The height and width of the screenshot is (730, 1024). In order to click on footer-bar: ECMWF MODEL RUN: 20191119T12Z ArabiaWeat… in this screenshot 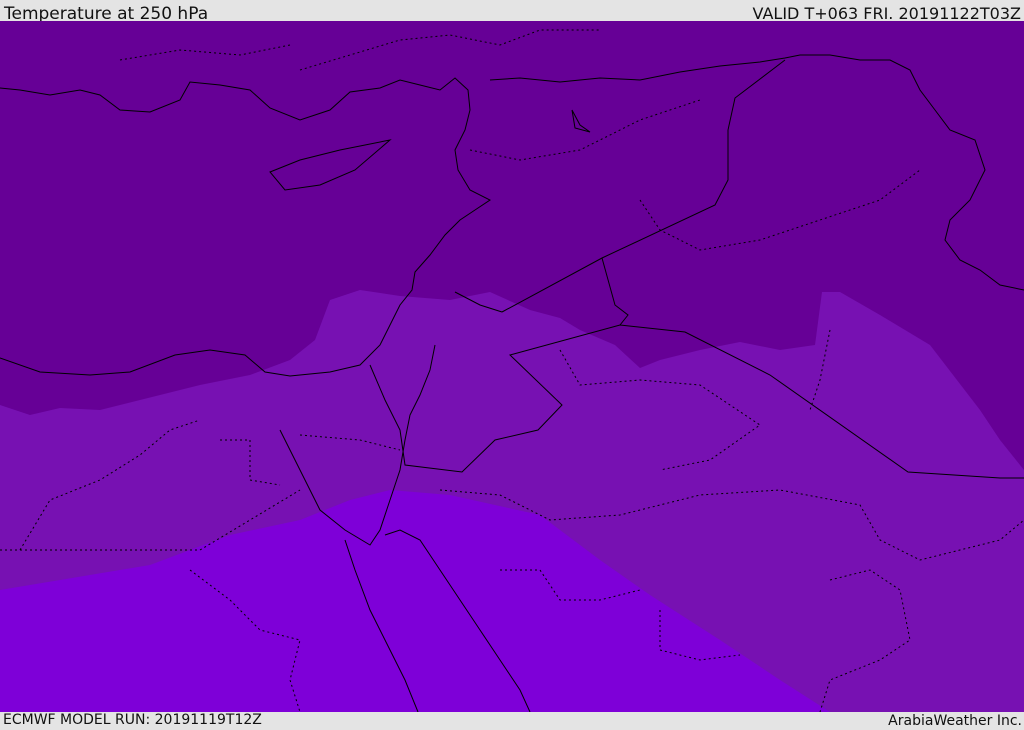, I will do `click(512, 720)`.